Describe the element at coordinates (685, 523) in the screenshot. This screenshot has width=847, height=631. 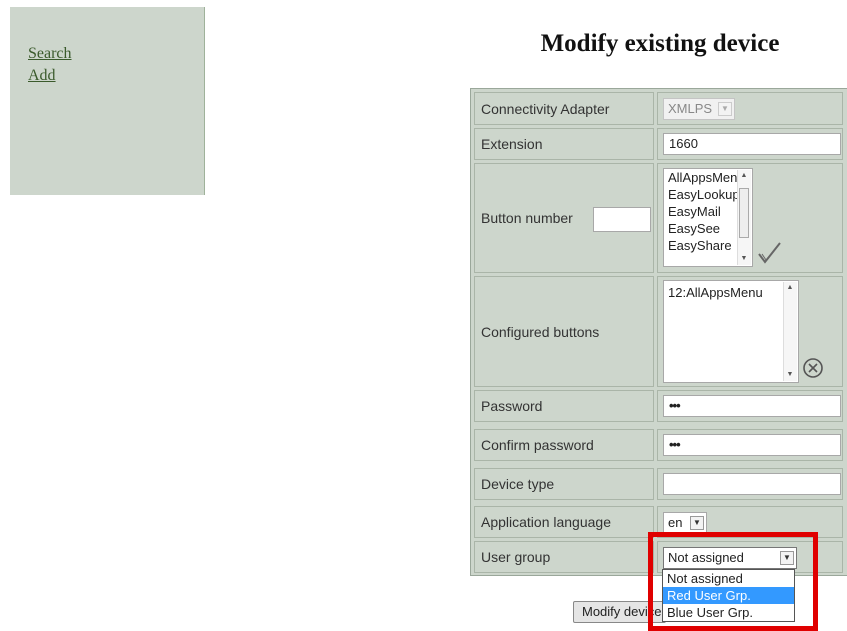
I see `application-language-select: en ▼` at that location.